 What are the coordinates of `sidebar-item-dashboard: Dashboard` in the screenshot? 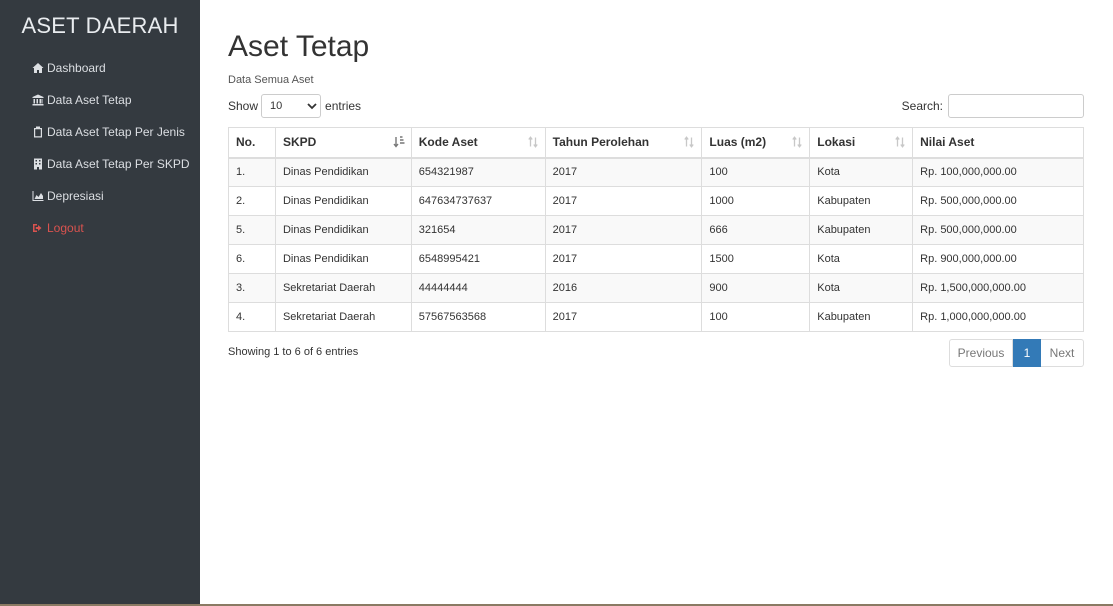 It's located at (69, 68).